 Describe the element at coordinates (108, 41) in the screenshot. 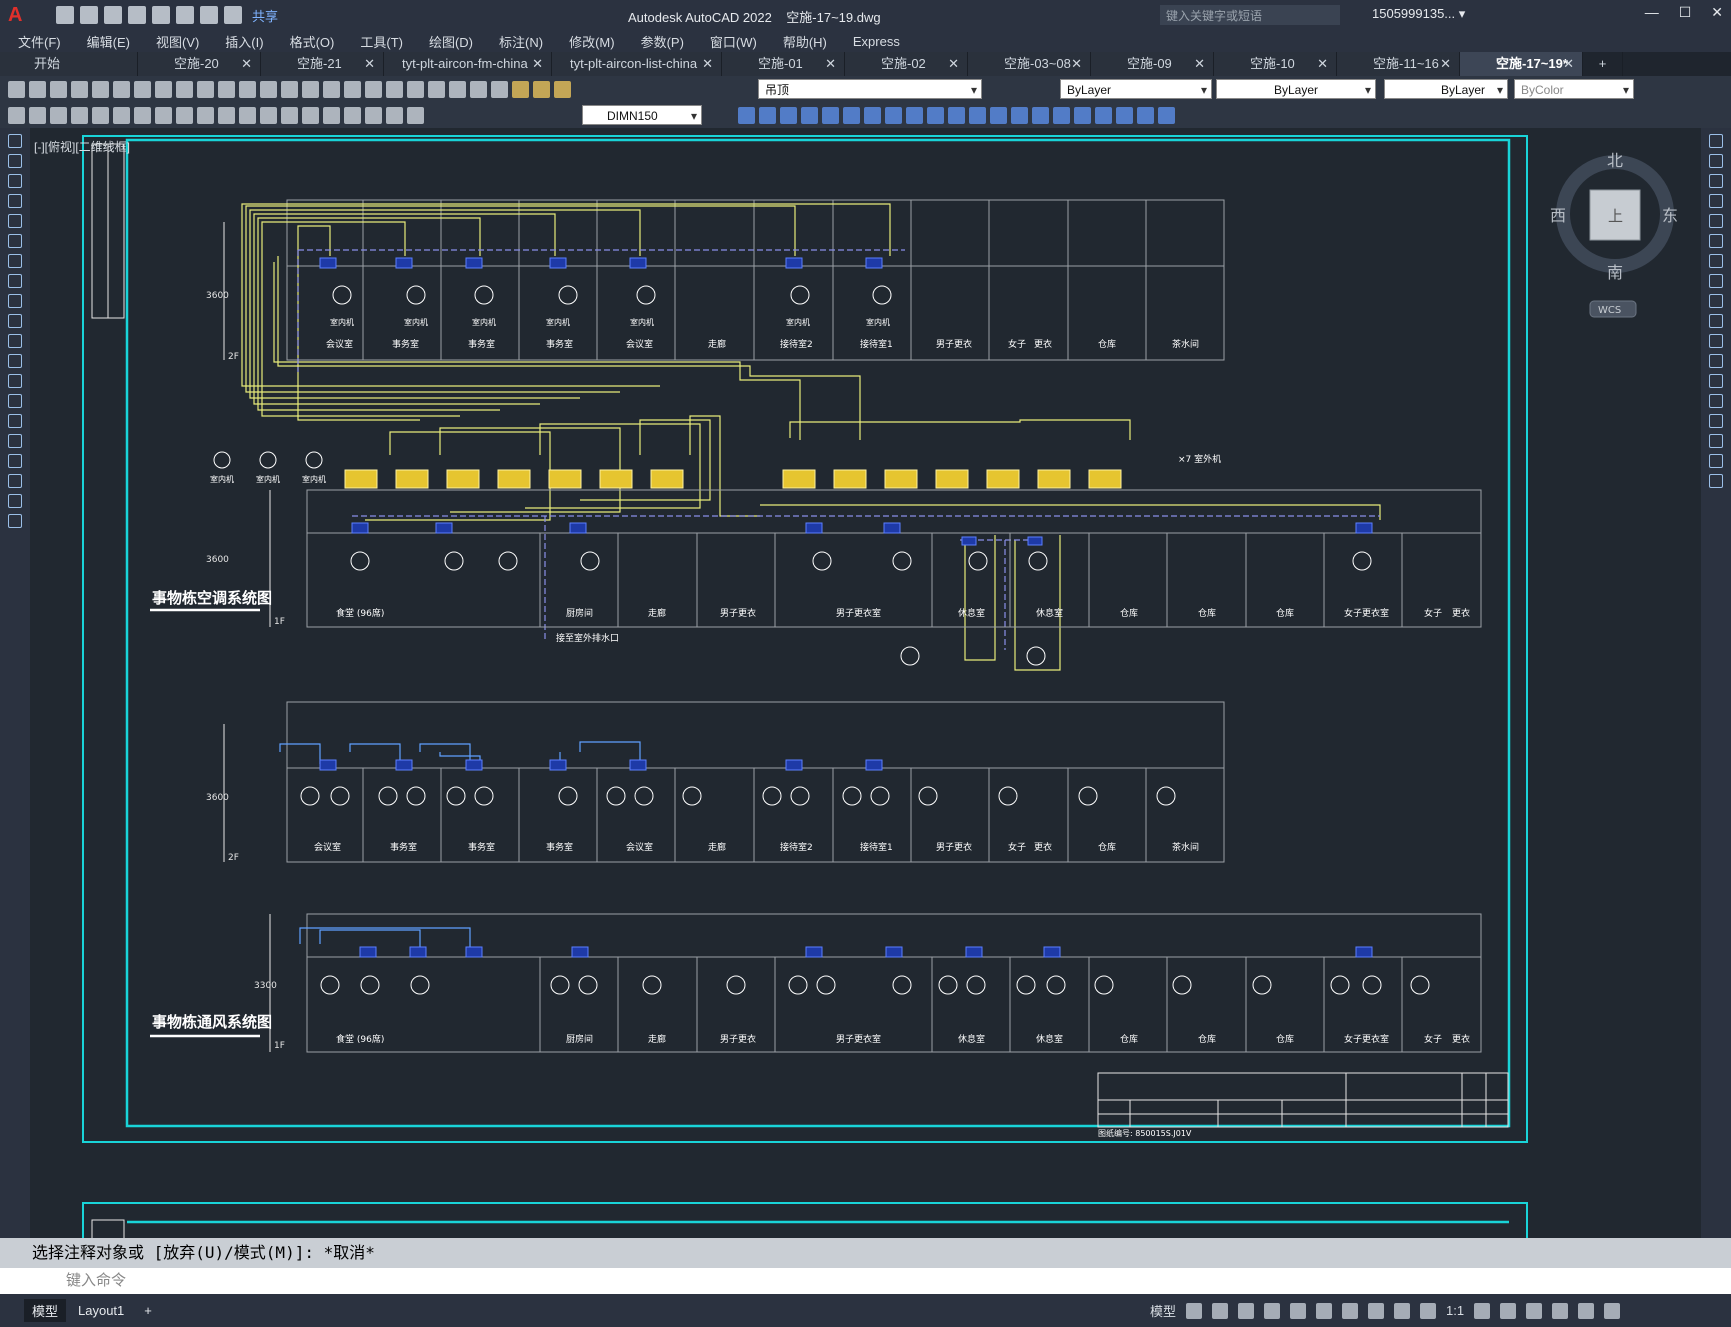

I see `menu-edit: 编辑(E)` at that location.